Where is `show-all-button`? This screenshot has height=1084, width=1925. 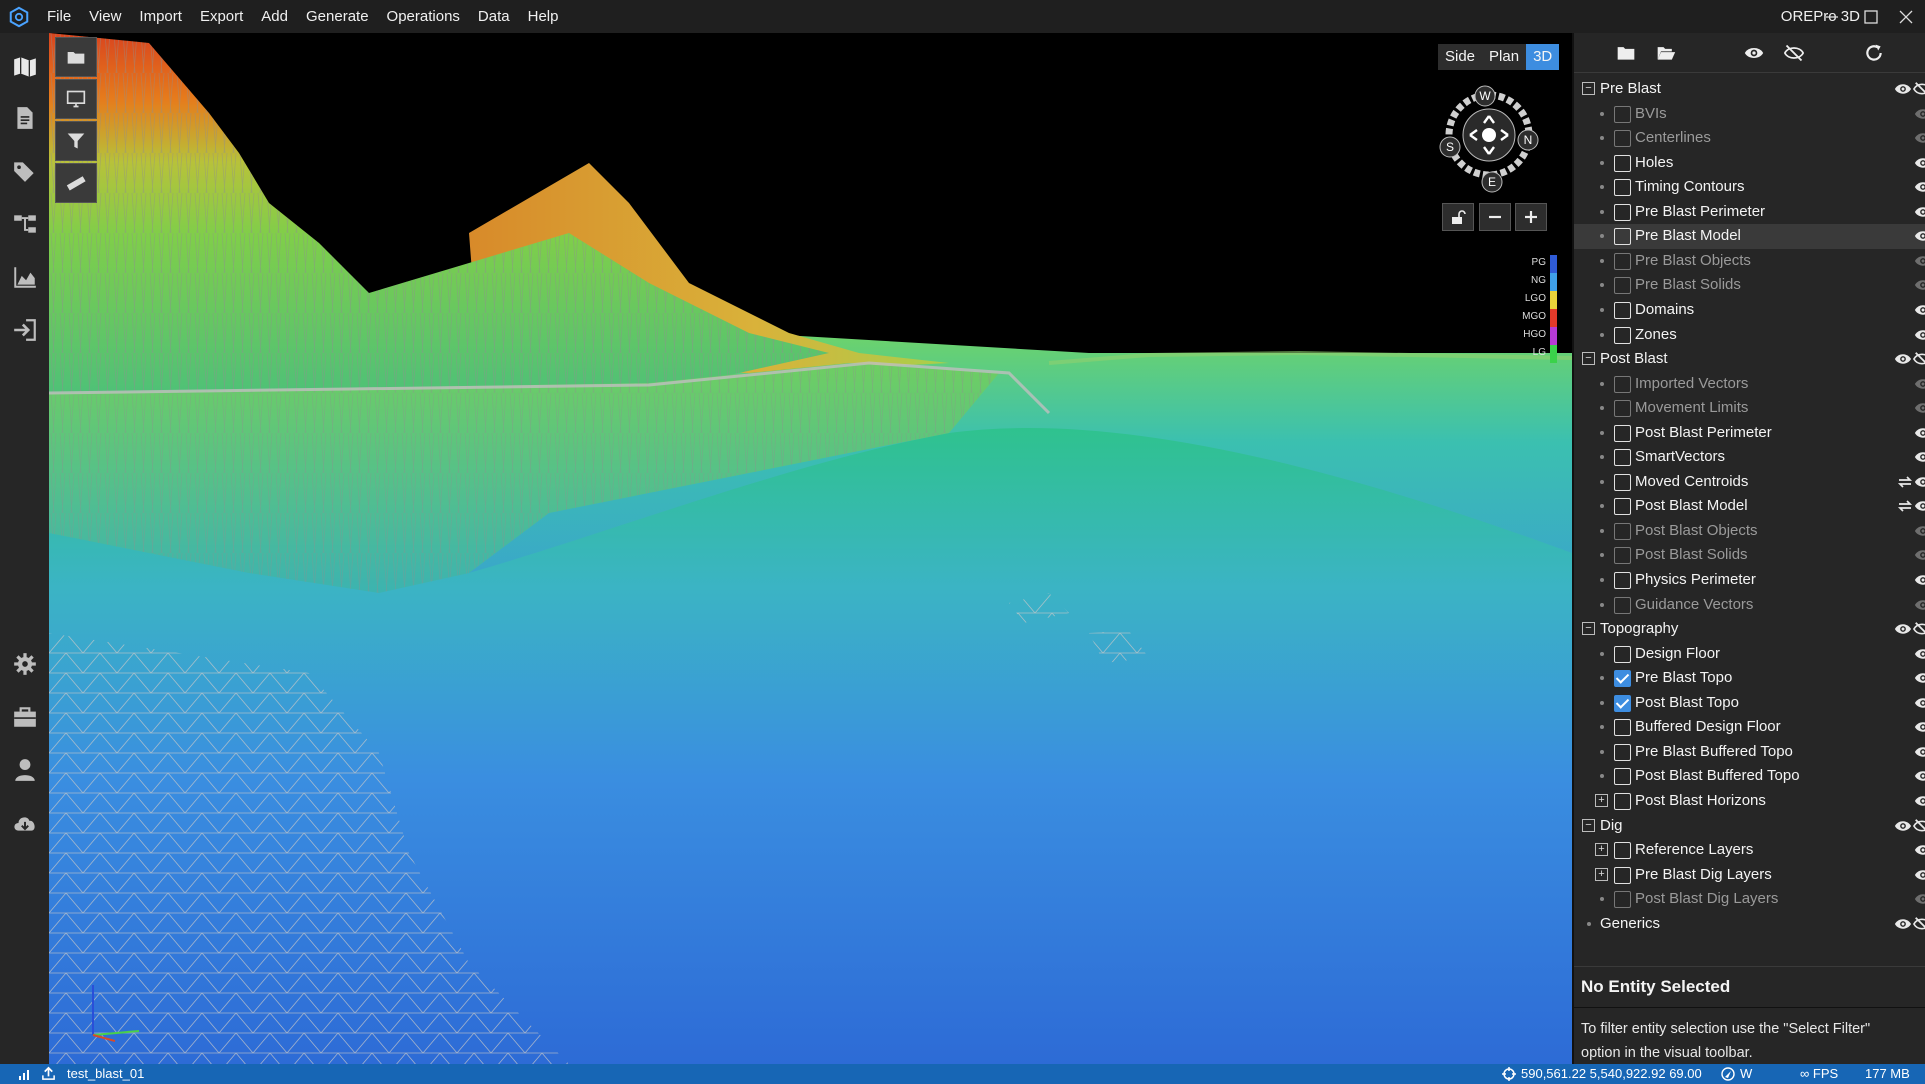
show-all-button is located at coordinates (1754, 53).